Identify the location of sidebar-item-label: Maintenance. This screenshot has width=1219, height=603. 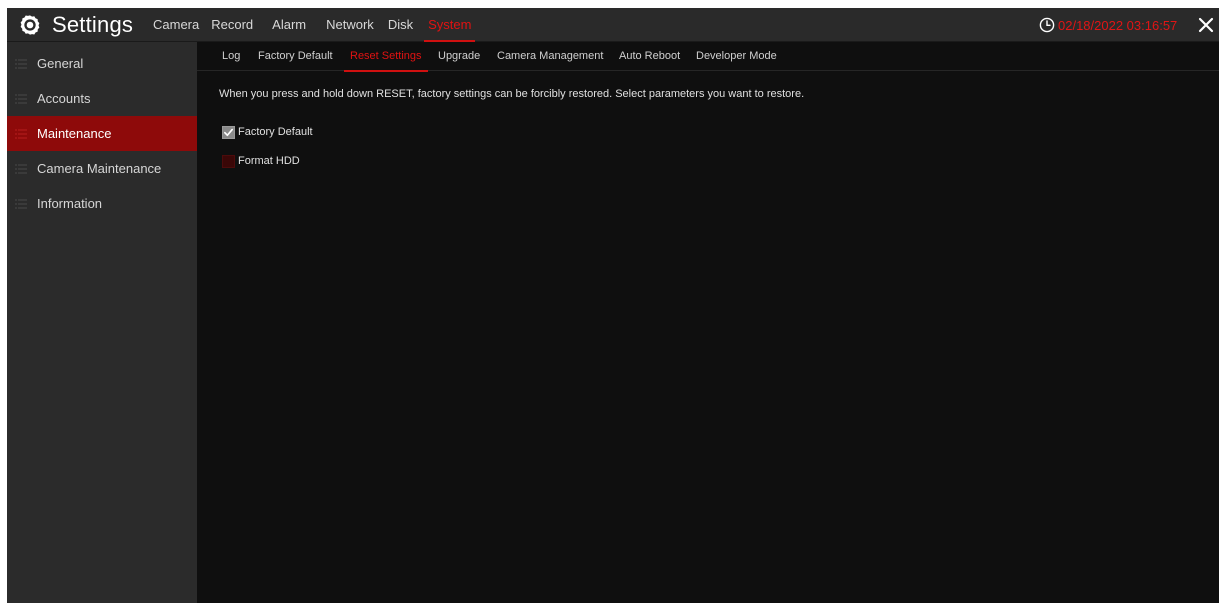
(74, 133).